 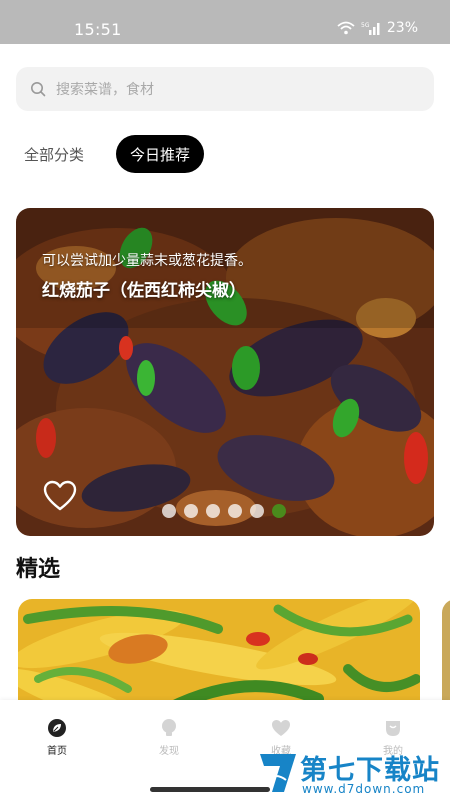 I want to click on tab-today-recommend: 今日推荐, so click(x=160, y=154).